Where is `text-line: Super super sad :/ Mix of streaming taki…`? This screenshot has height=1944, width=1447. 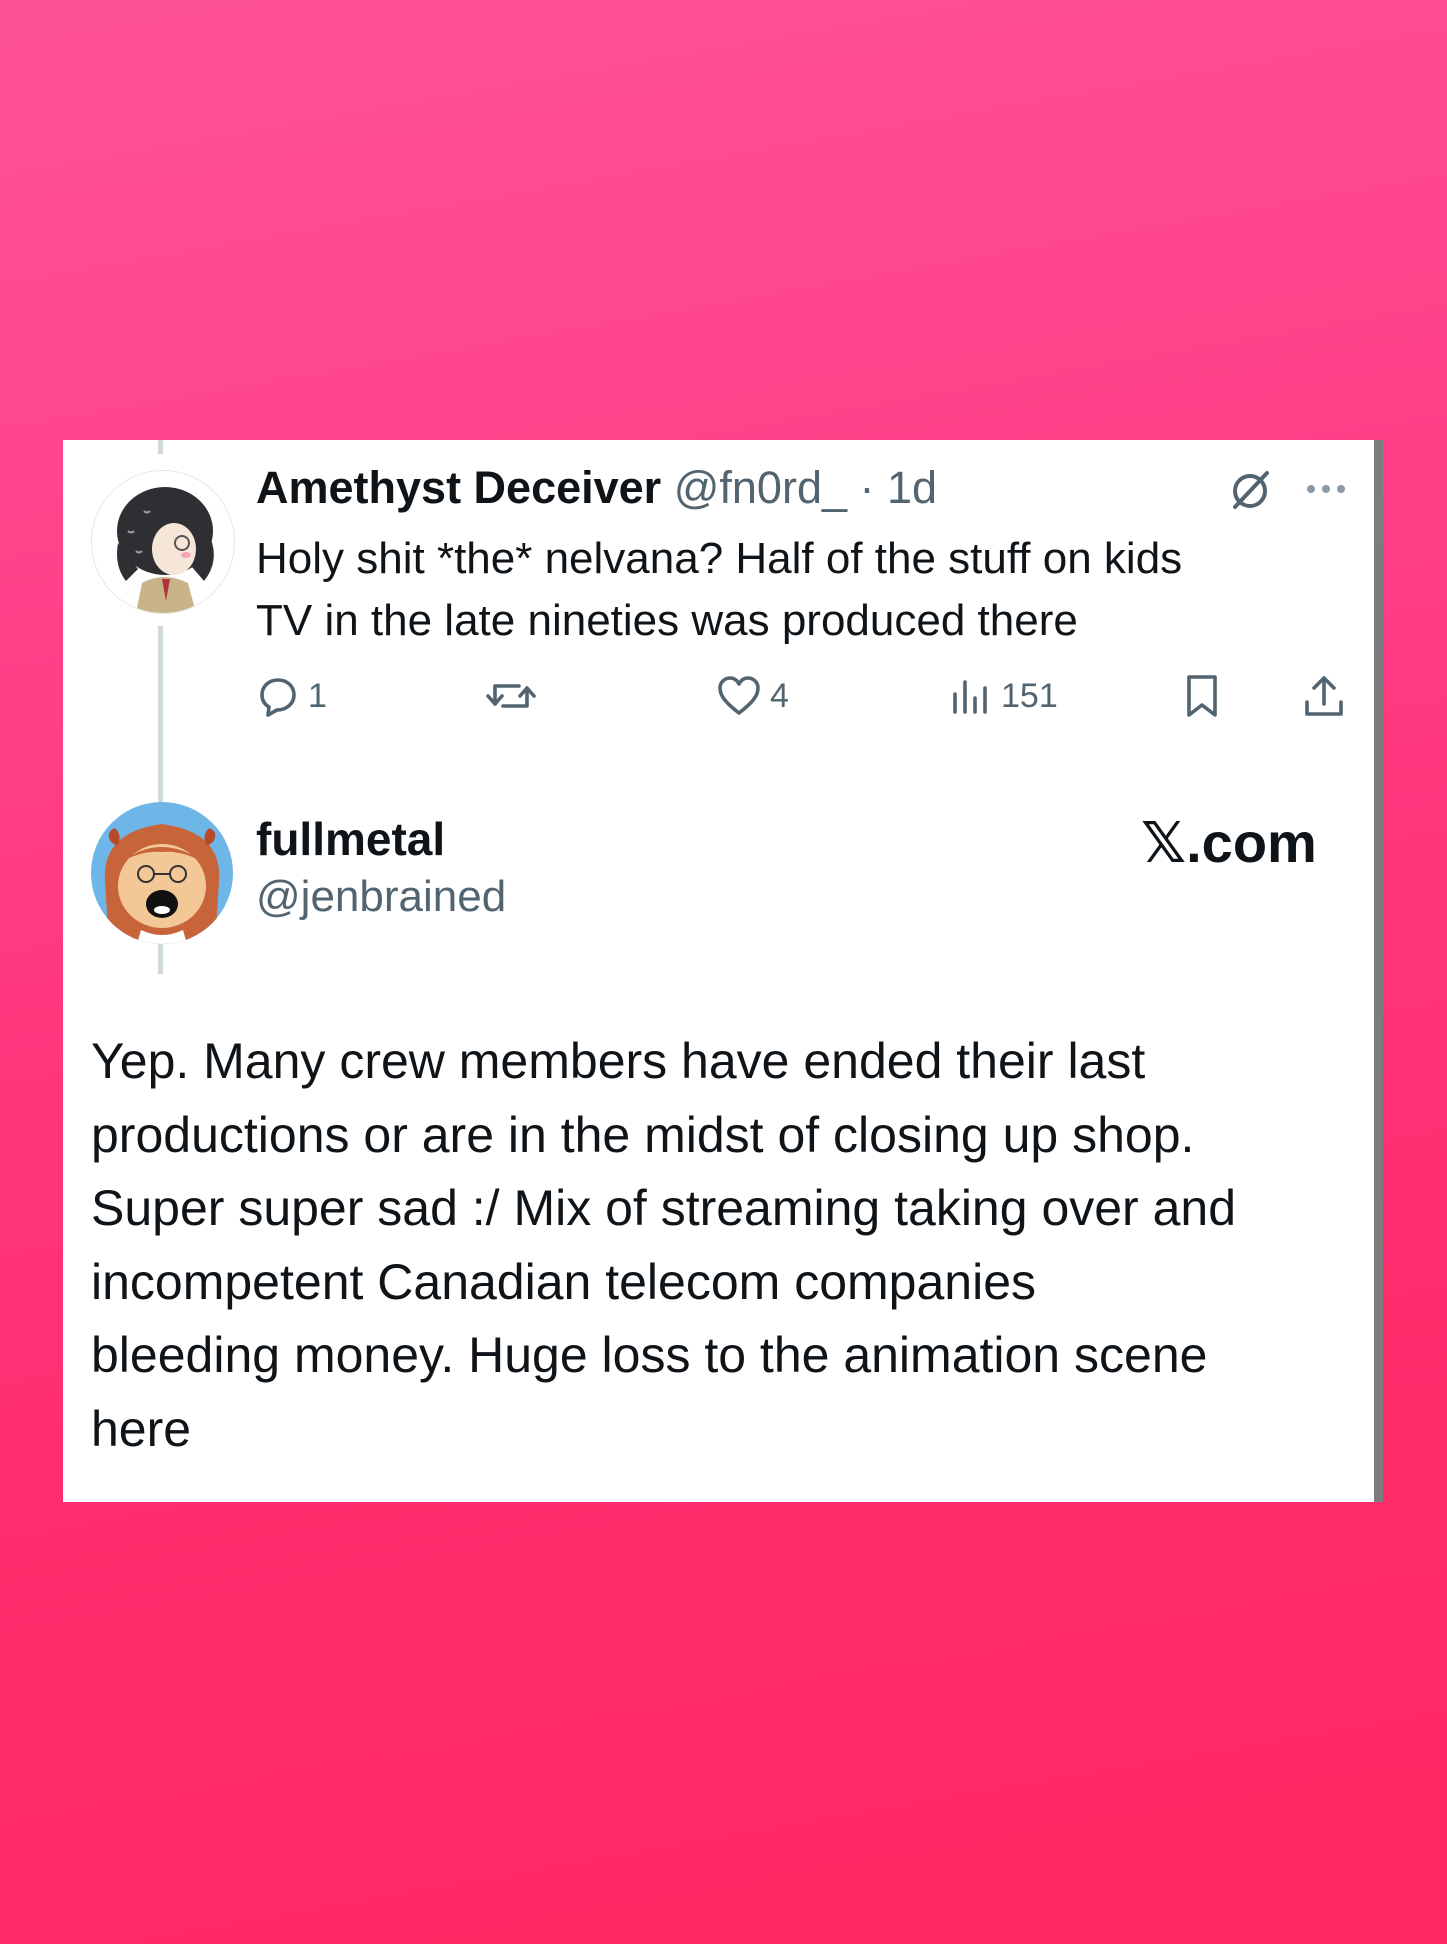
text-line: Super super sad :/ Mix of streaming taki… is located at coordinates (664, 1208).